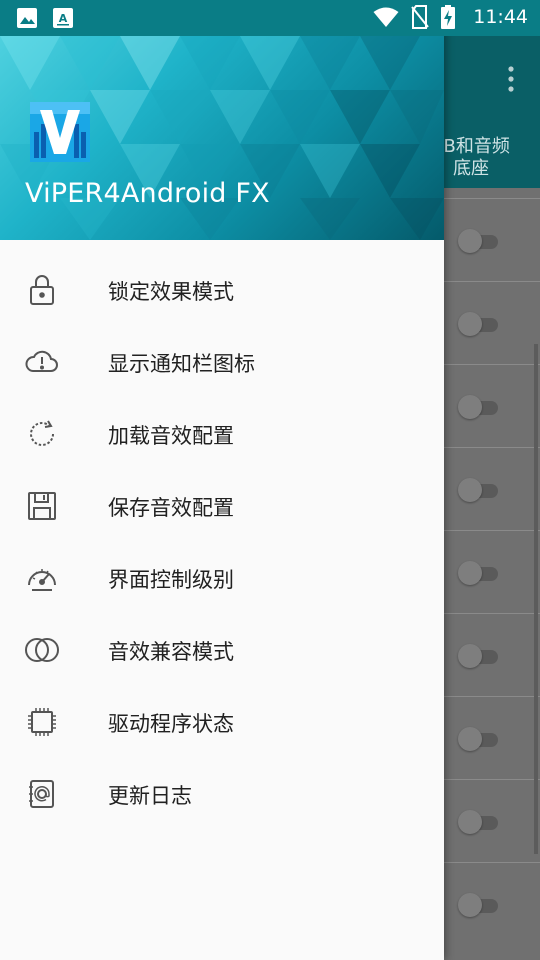 The image size is (540, 960). What do you see at coordinates (42, 506) in the screenshot?
I see `floppy-icon` at bounding box center [42, 506].